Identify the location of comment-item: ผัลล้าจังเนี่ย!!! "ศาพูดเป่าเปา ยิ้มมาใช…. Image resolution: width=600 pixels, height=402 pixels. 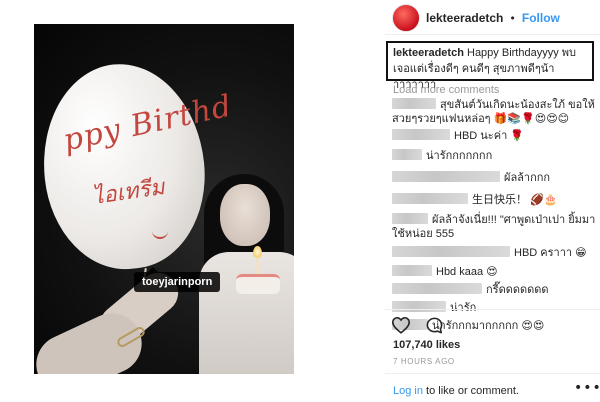
(492, 227).